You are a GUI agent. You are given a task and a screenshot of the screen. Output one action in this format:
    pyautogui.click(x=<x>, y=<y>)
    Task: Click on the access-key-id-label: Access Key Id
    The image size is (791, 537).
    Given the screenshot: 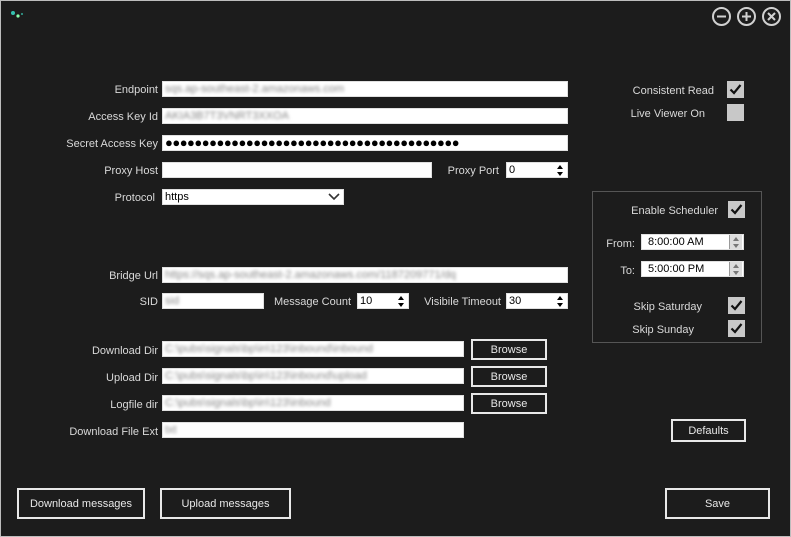 What is the action you would take?
    pyautogui.click(x=123, y=117)
    